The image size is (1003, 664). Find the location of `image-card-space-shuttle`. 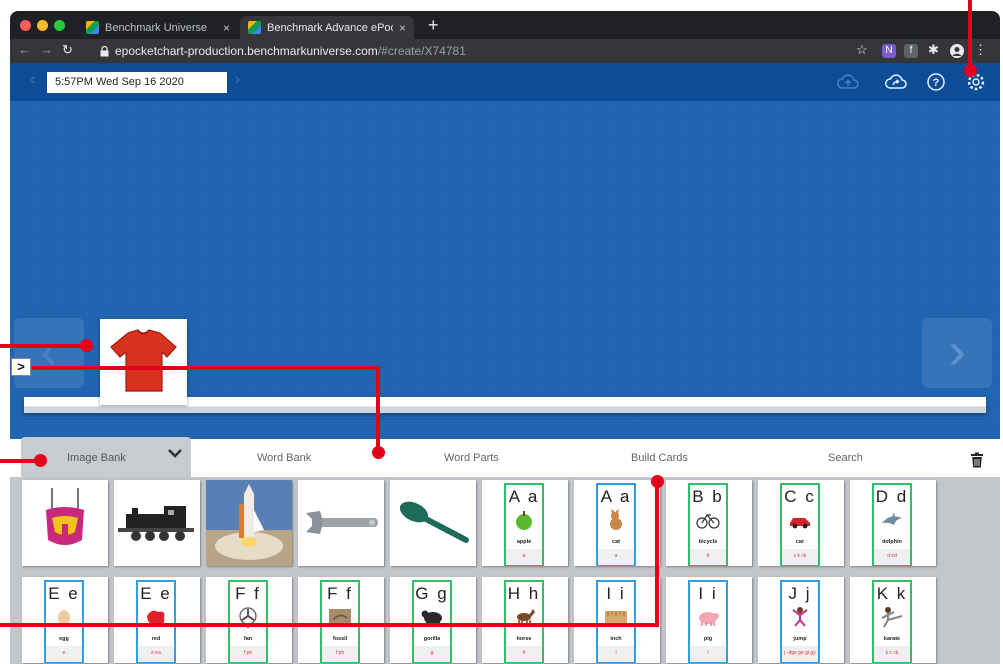

image-card-space-shuttle is located at coordinates (249, 523).